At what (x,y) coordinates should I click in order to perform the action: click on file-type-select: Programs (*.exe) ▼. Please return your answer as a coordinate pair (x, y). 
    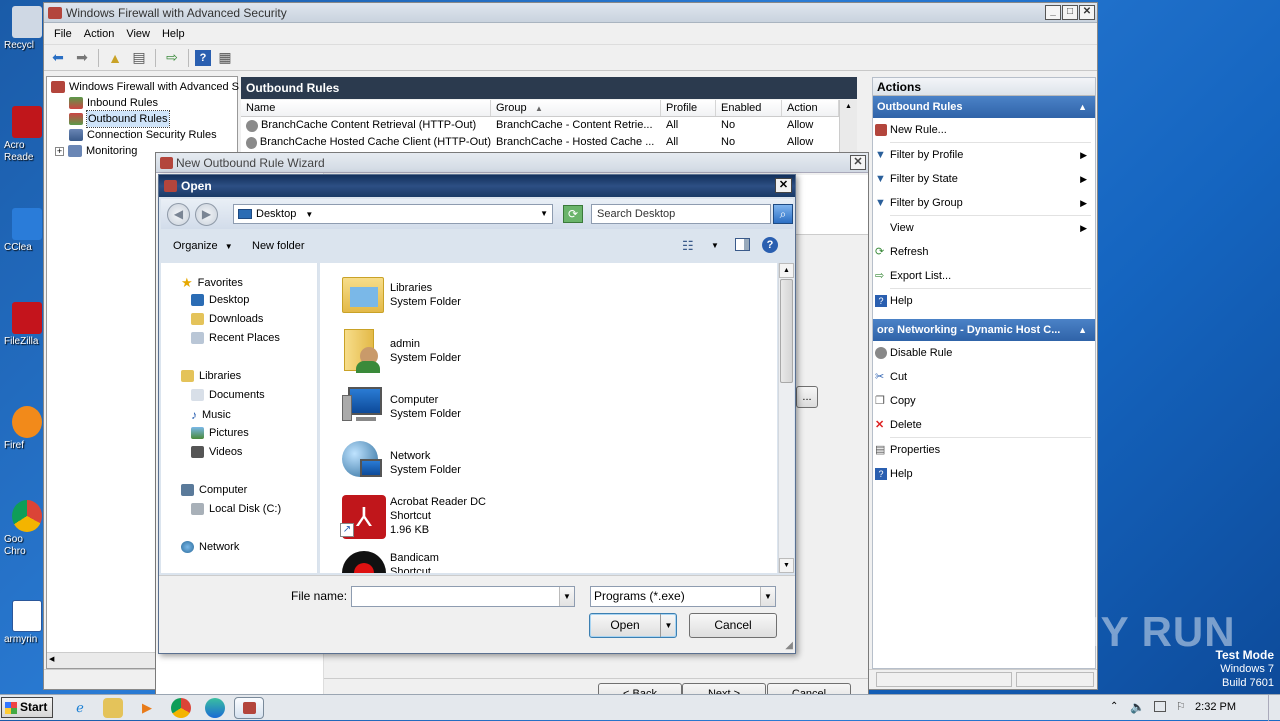
    Looking at the image, I should click on (683, 596).